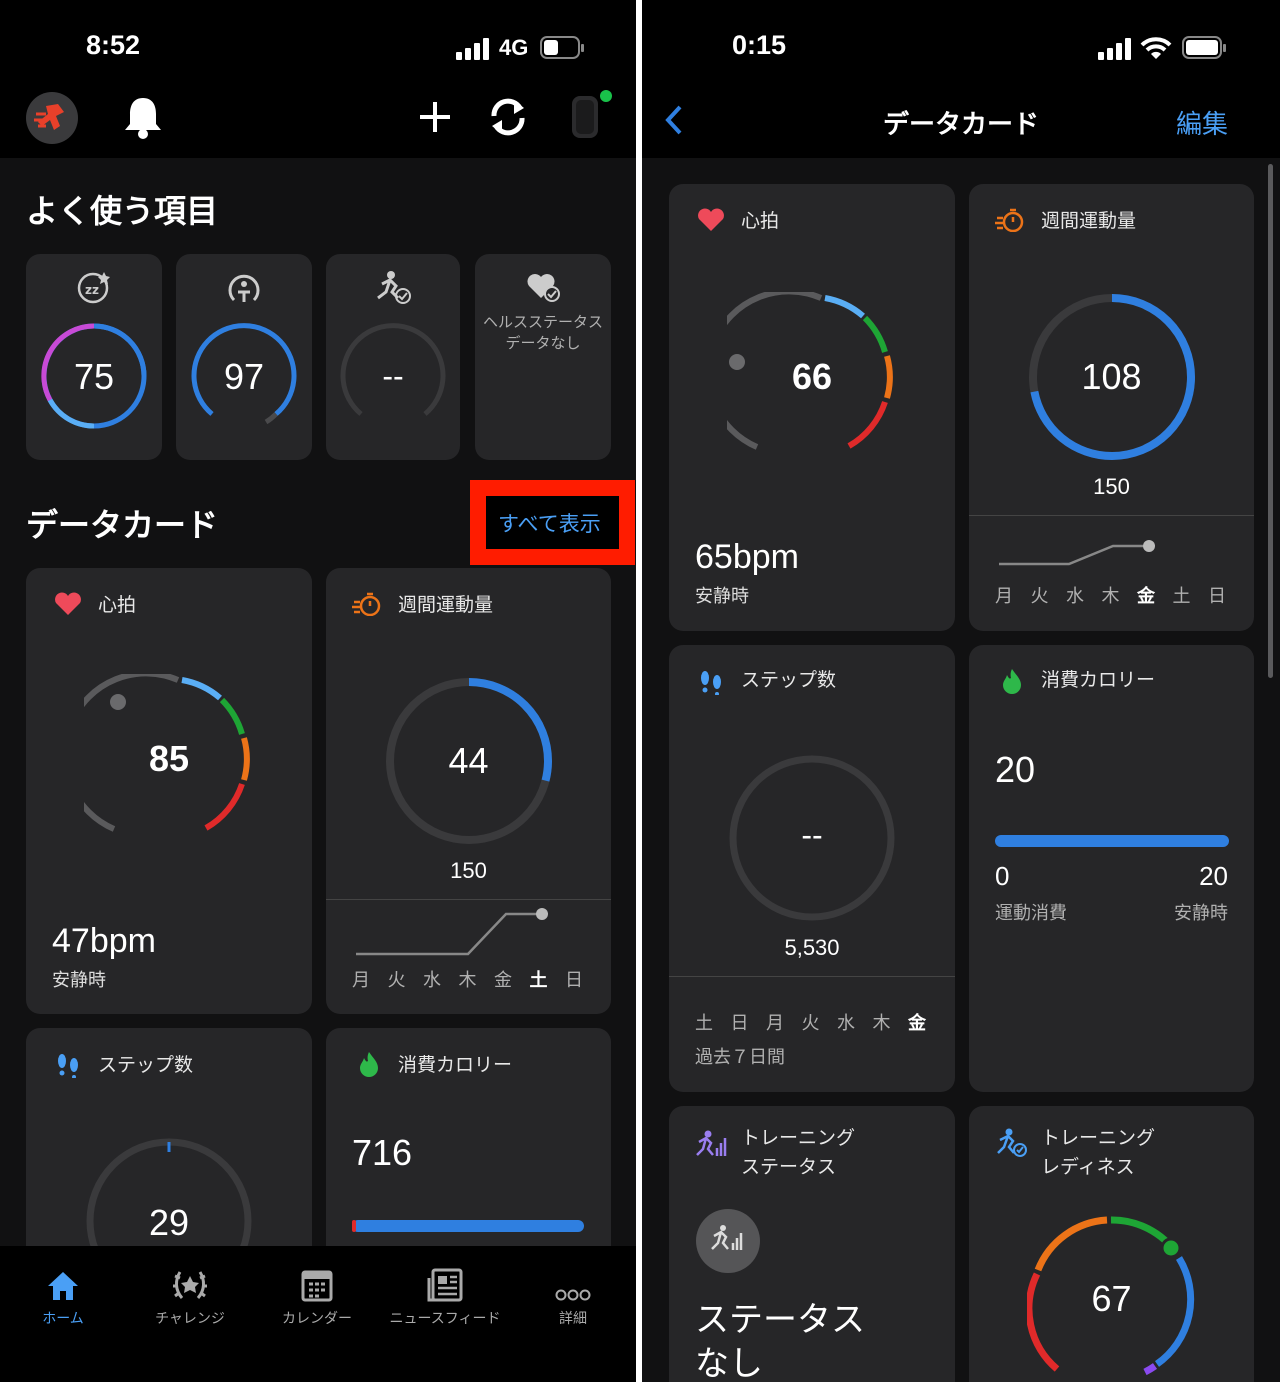 The height and width of the screenshot is (1382, 1280). I want to click on favorite-body-battery-card: 97, so click(244, 357).